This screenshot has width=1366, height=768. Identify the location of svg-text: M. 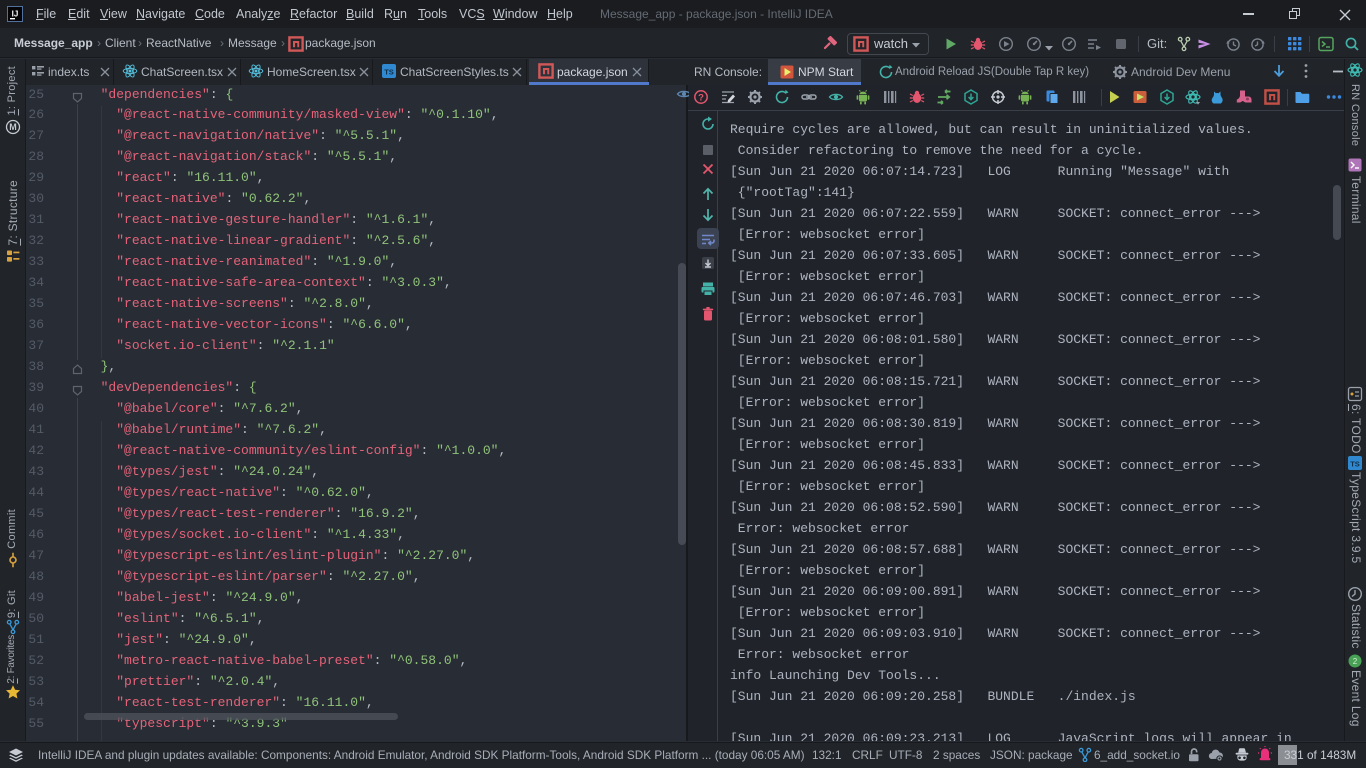
(13, 127).